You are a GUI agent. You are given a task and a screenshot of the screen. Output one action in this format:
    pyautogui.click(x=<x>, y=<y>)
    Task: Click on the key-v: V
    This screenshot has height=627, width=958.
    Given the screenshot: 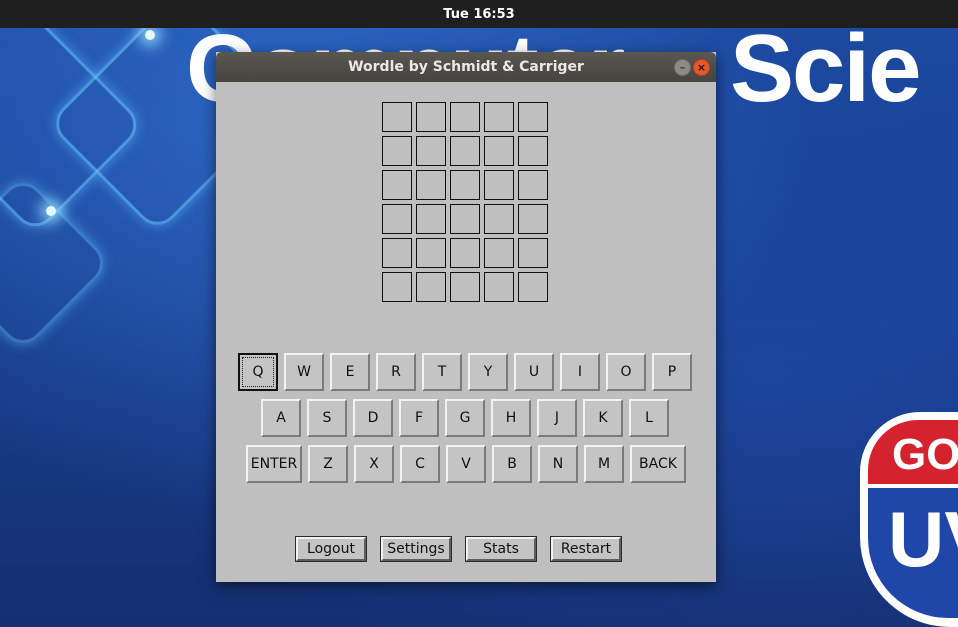 What is the action you would take?
    pyautogui.click(x=466, y=464)
    